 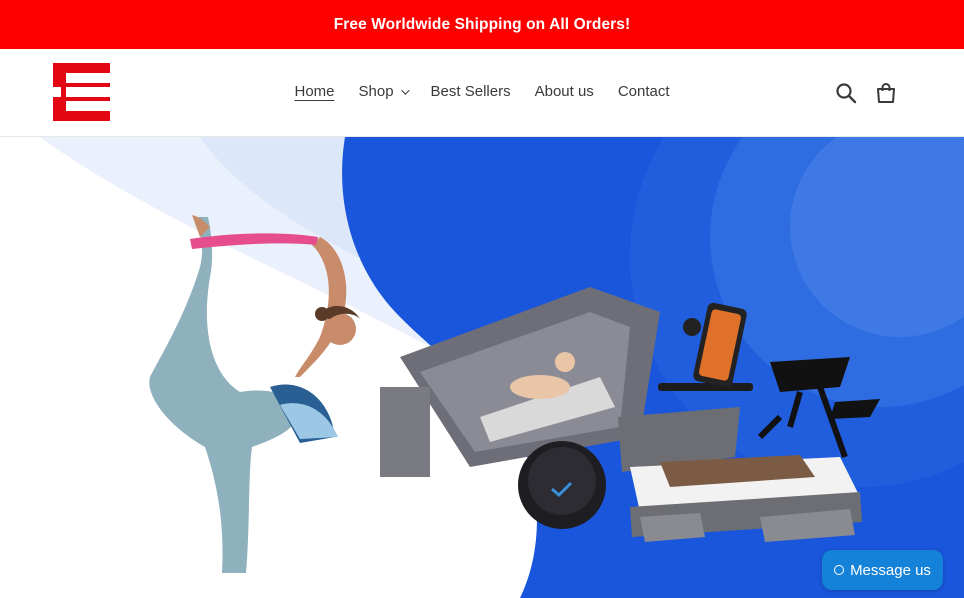 What do you see at coordinates (405, 90) in the screenshot?
I see `chevron-down-icon` at bounding box center [405, 90].